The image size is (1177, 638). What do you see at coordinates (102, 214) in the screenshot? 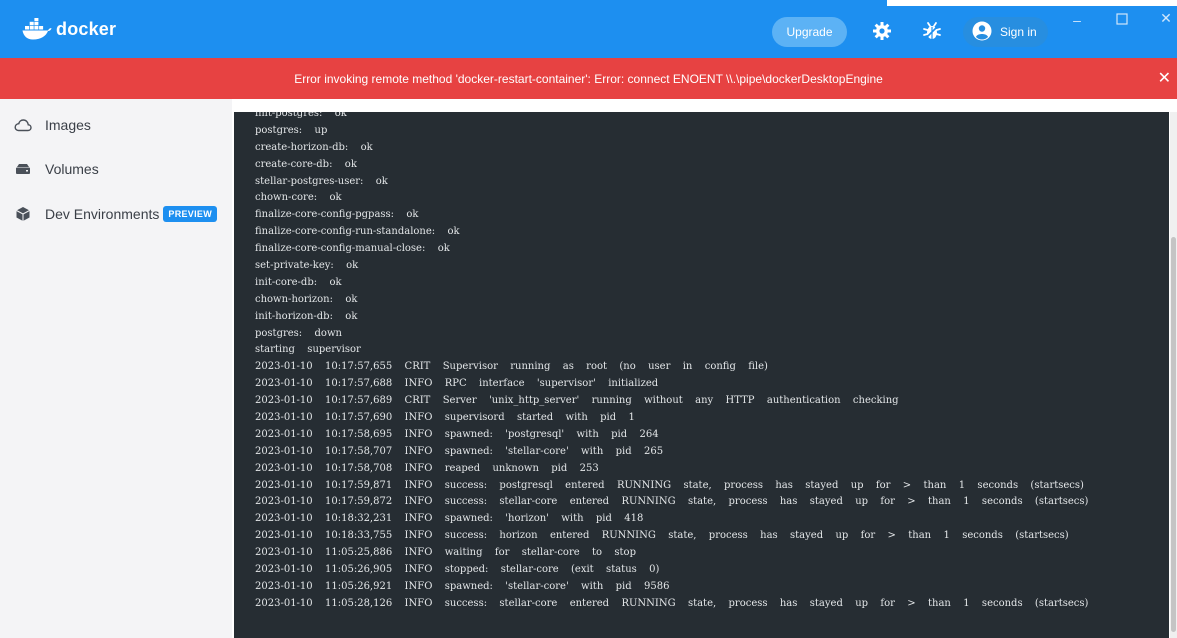
I see `sidebar-item-label: Dev Environments` at bounding box center [102, 214].